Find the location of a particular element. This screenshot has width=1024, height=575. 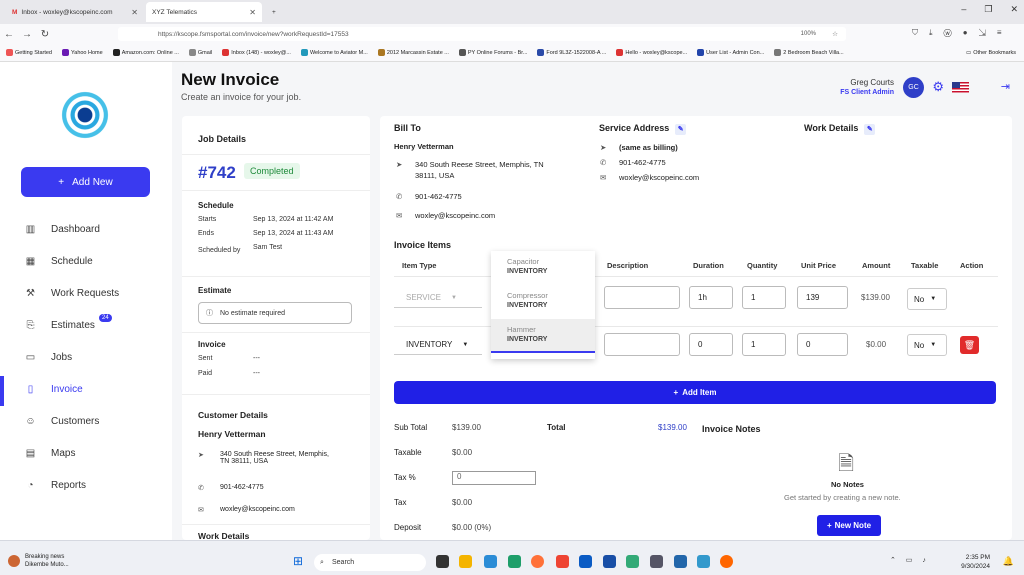

invoice-heading: Invoice is located at coordinates (212, 344).